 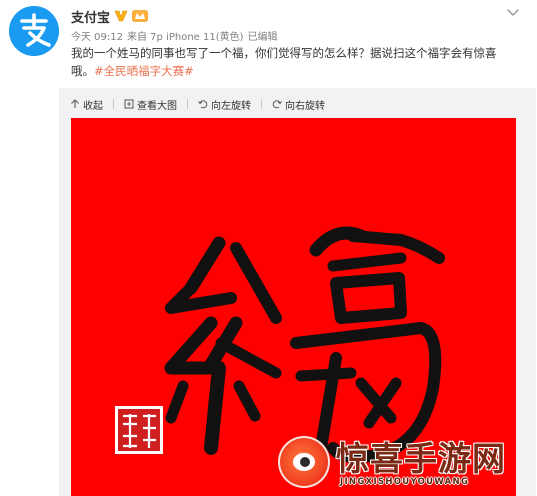 I want to click on site-watermark: 惊喜手游网 JINGXISHOUYOUWANG, so click(x=406, y=463).